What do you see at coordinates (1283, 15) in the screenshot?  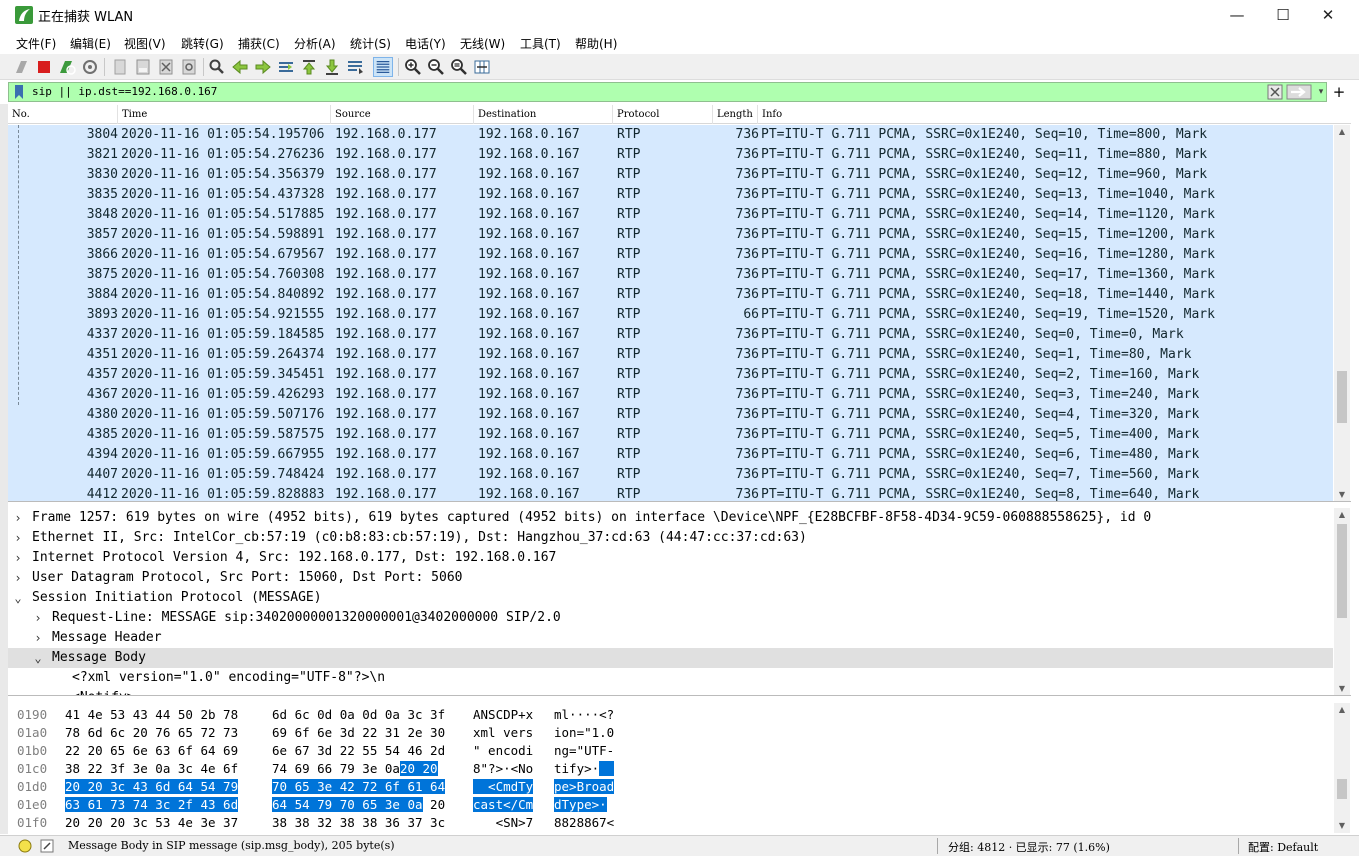 I see `maximize-button: ☐` at bounding box center [1283, 15].